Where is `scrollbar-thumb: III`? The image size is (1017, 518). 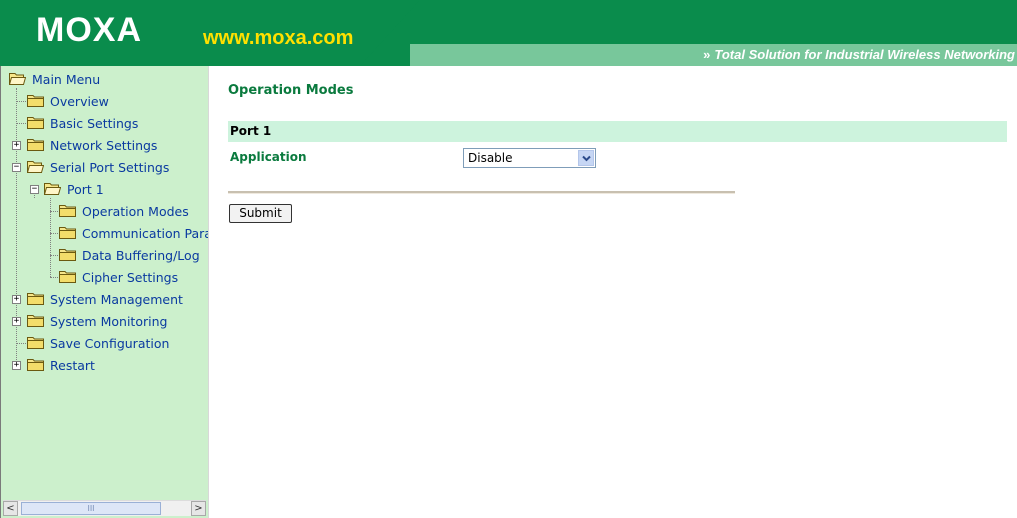
scrollbar-thumb: III is located at coordinates (91, 508).